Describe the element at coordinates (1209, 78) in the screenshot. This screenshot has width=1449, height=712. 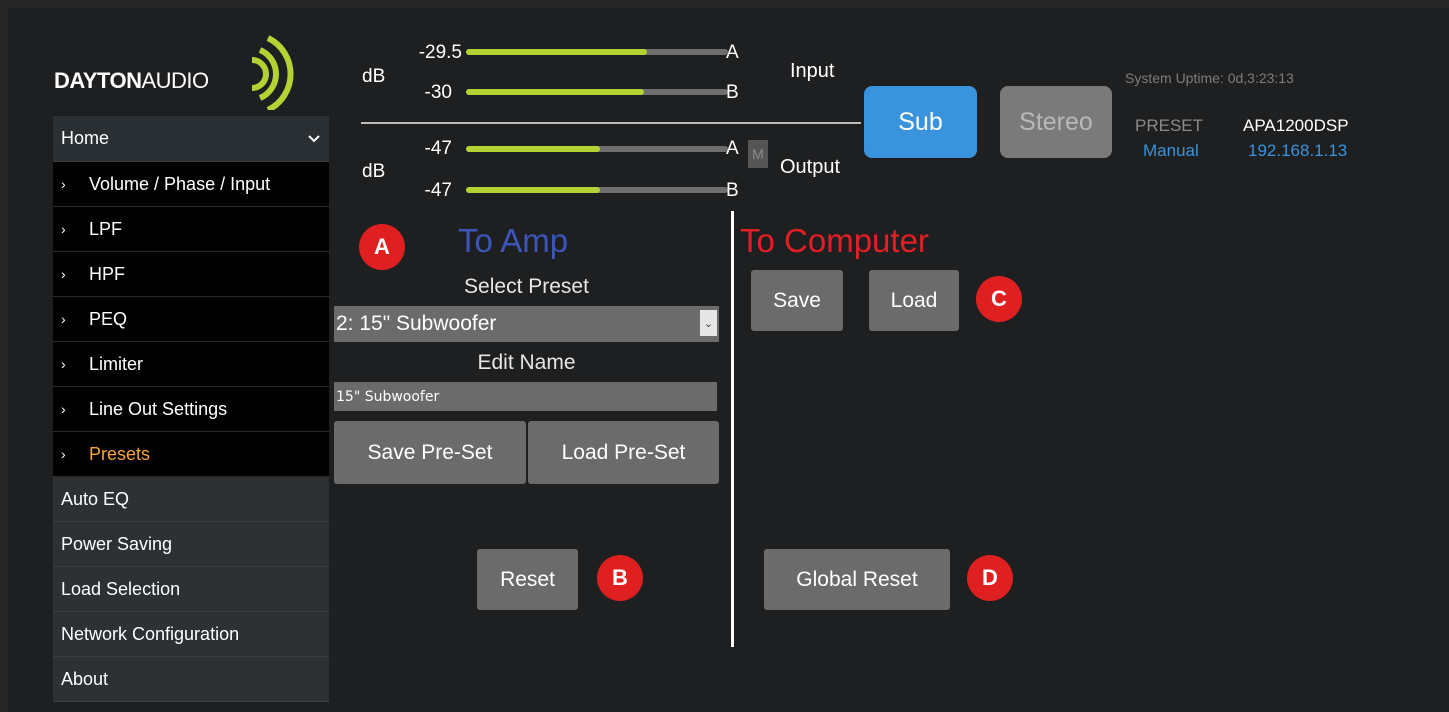
I see `system-uptime: System Uptime: 0d,3:23:13` at that location.